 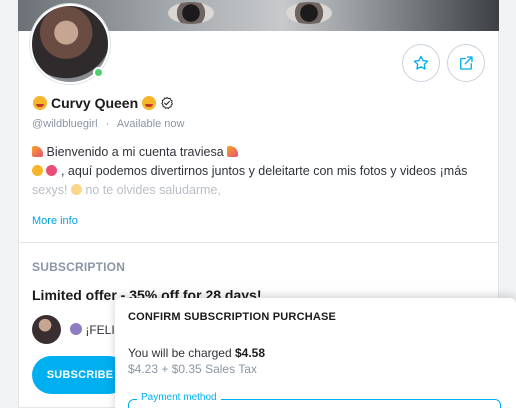 I want to click on charge-summary: You will be charged $4.58, so click(x=196, y=353).